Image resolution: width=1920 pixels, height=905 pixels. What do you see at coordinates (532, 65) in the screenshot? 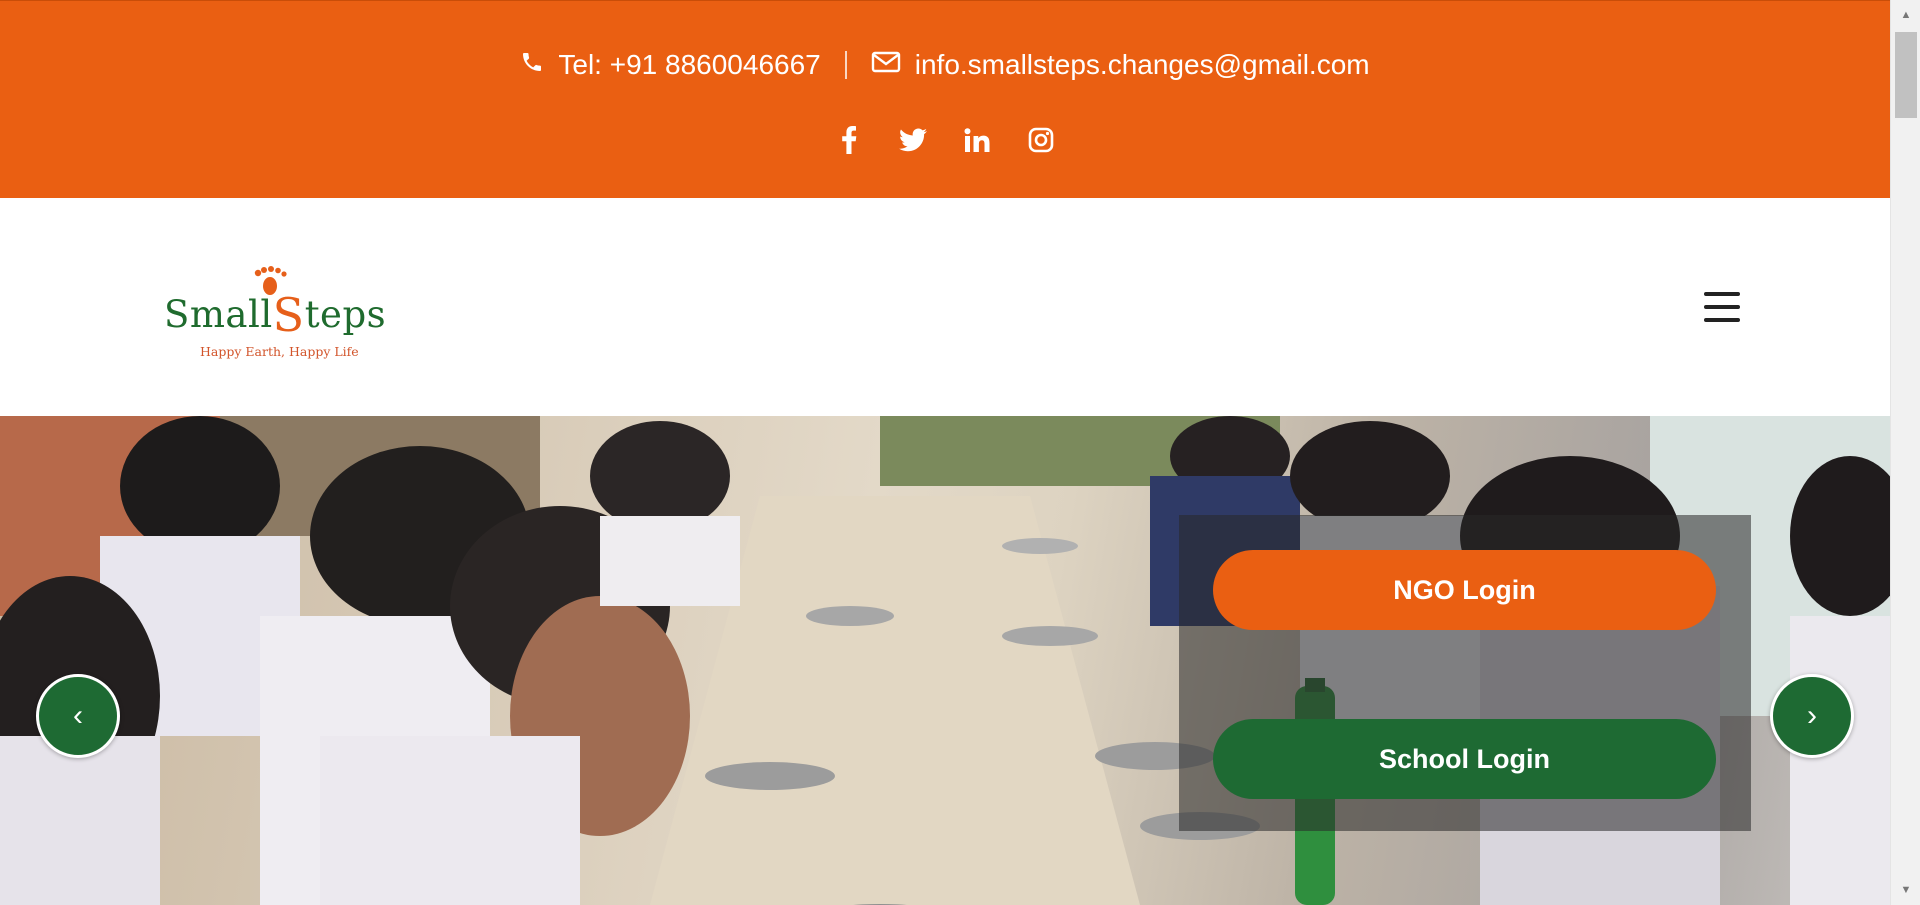
I see `phone-icon` at bounding box center [532, 65].